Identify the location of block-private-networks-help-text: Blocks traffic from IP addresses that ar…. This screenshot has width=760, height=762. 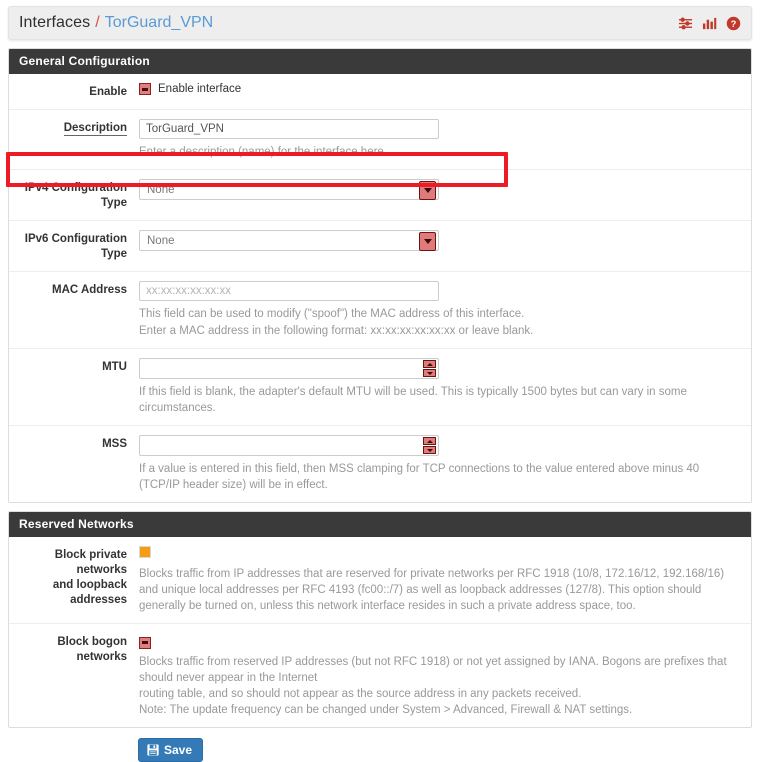
(432, 590).